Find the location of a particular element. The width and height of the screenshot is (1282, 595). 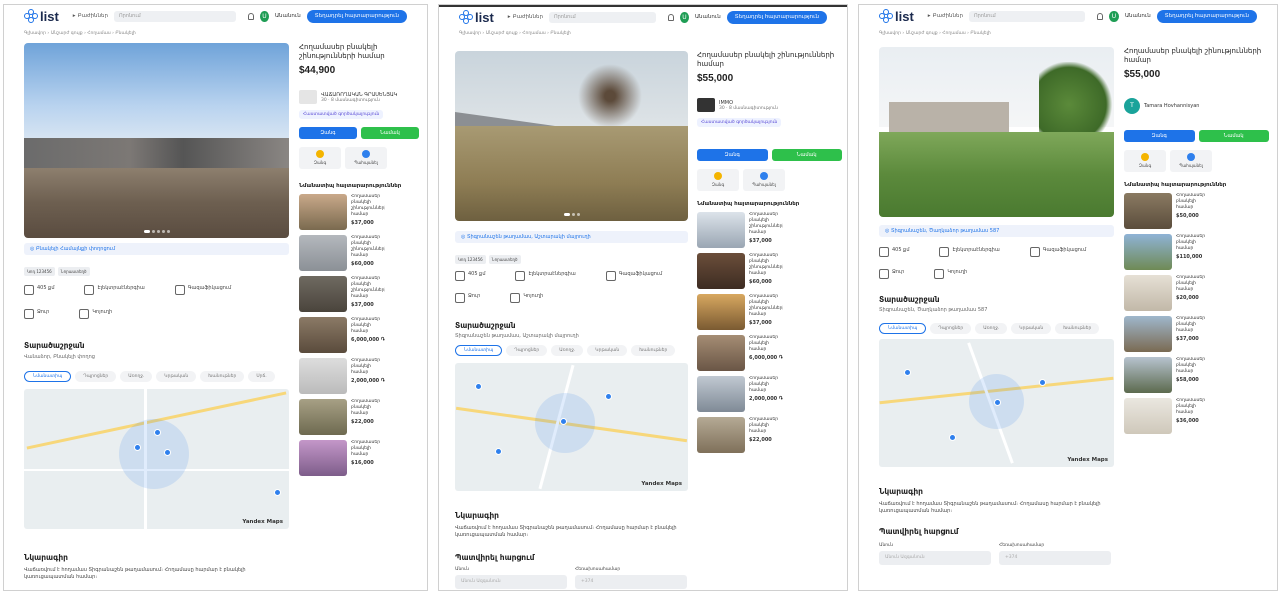

list-item: Հողամասեր բնակելի համար $50,000 is located at coordinates (1196, 211).